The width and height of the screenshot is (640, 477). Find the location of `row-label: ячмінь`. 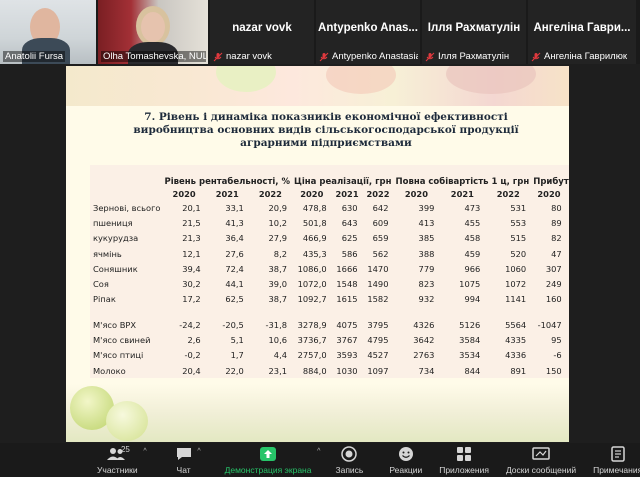

row-label: ячмінь is located at coordinates (107, 253).